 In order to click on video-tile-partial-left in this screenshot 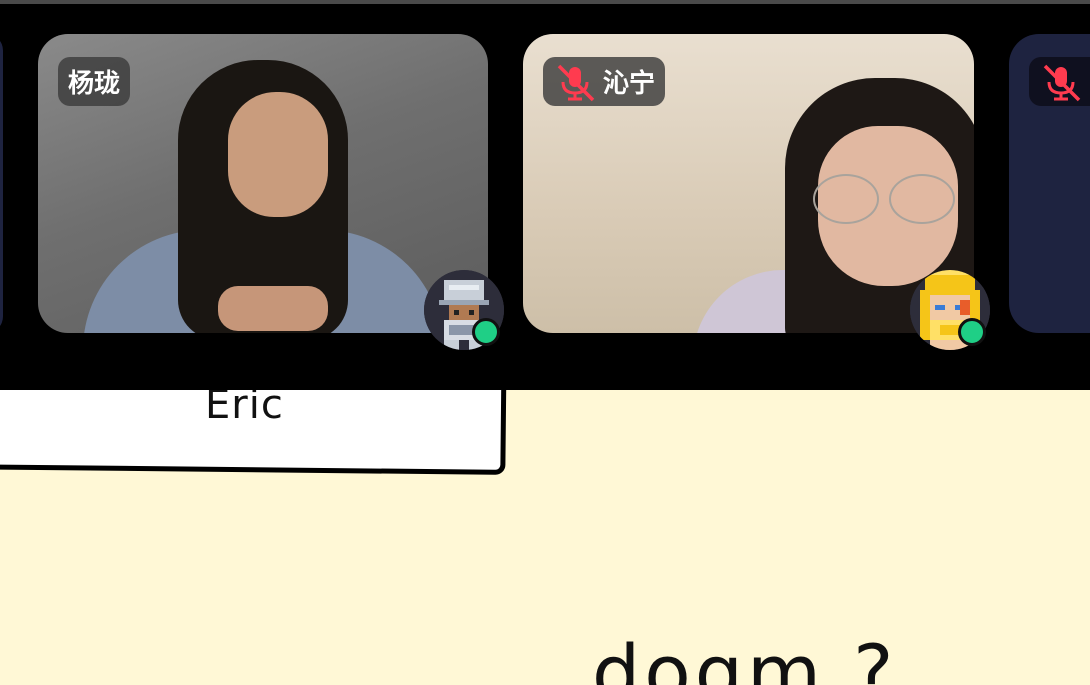, I will do `click(1, 183)`.